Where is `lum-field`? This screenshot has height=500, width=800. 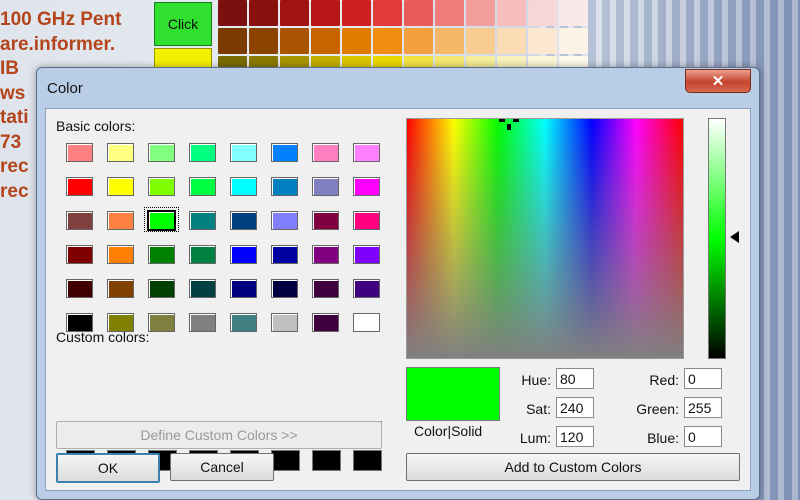
lum-field is located at coordinates (575, 436).